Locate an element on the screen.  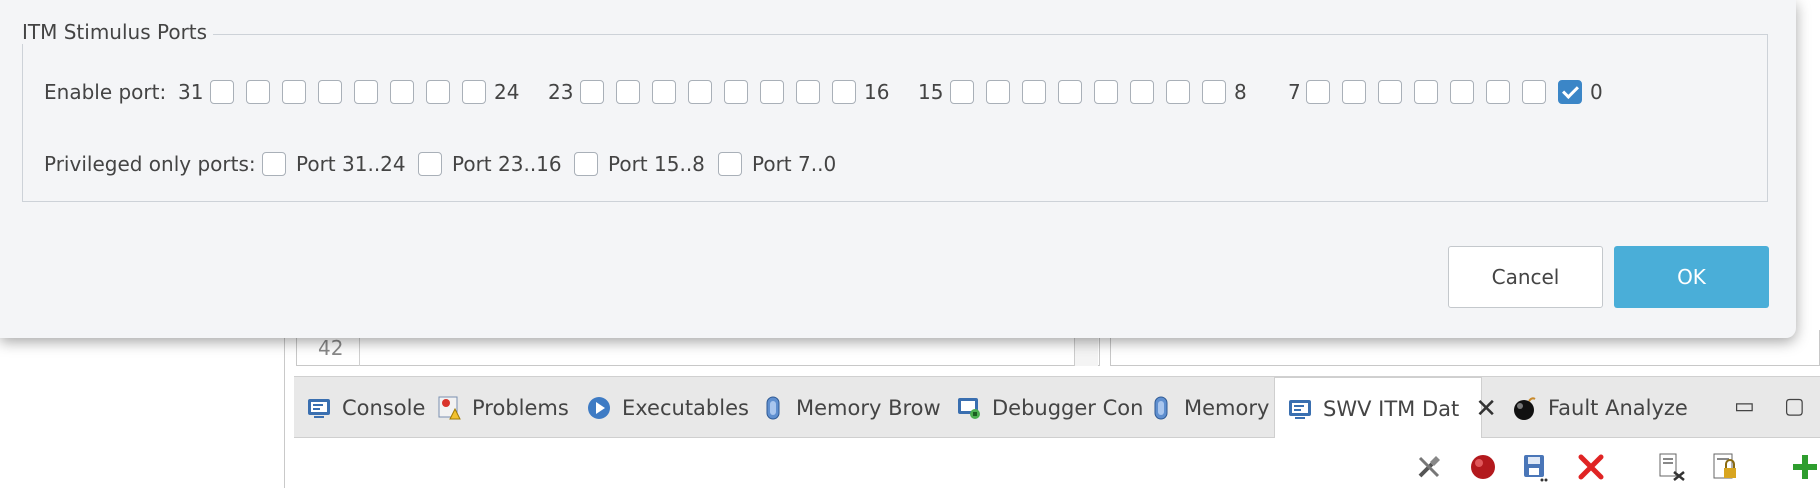
port-group-low-number: 0 is located at coordinates (1596, 92).